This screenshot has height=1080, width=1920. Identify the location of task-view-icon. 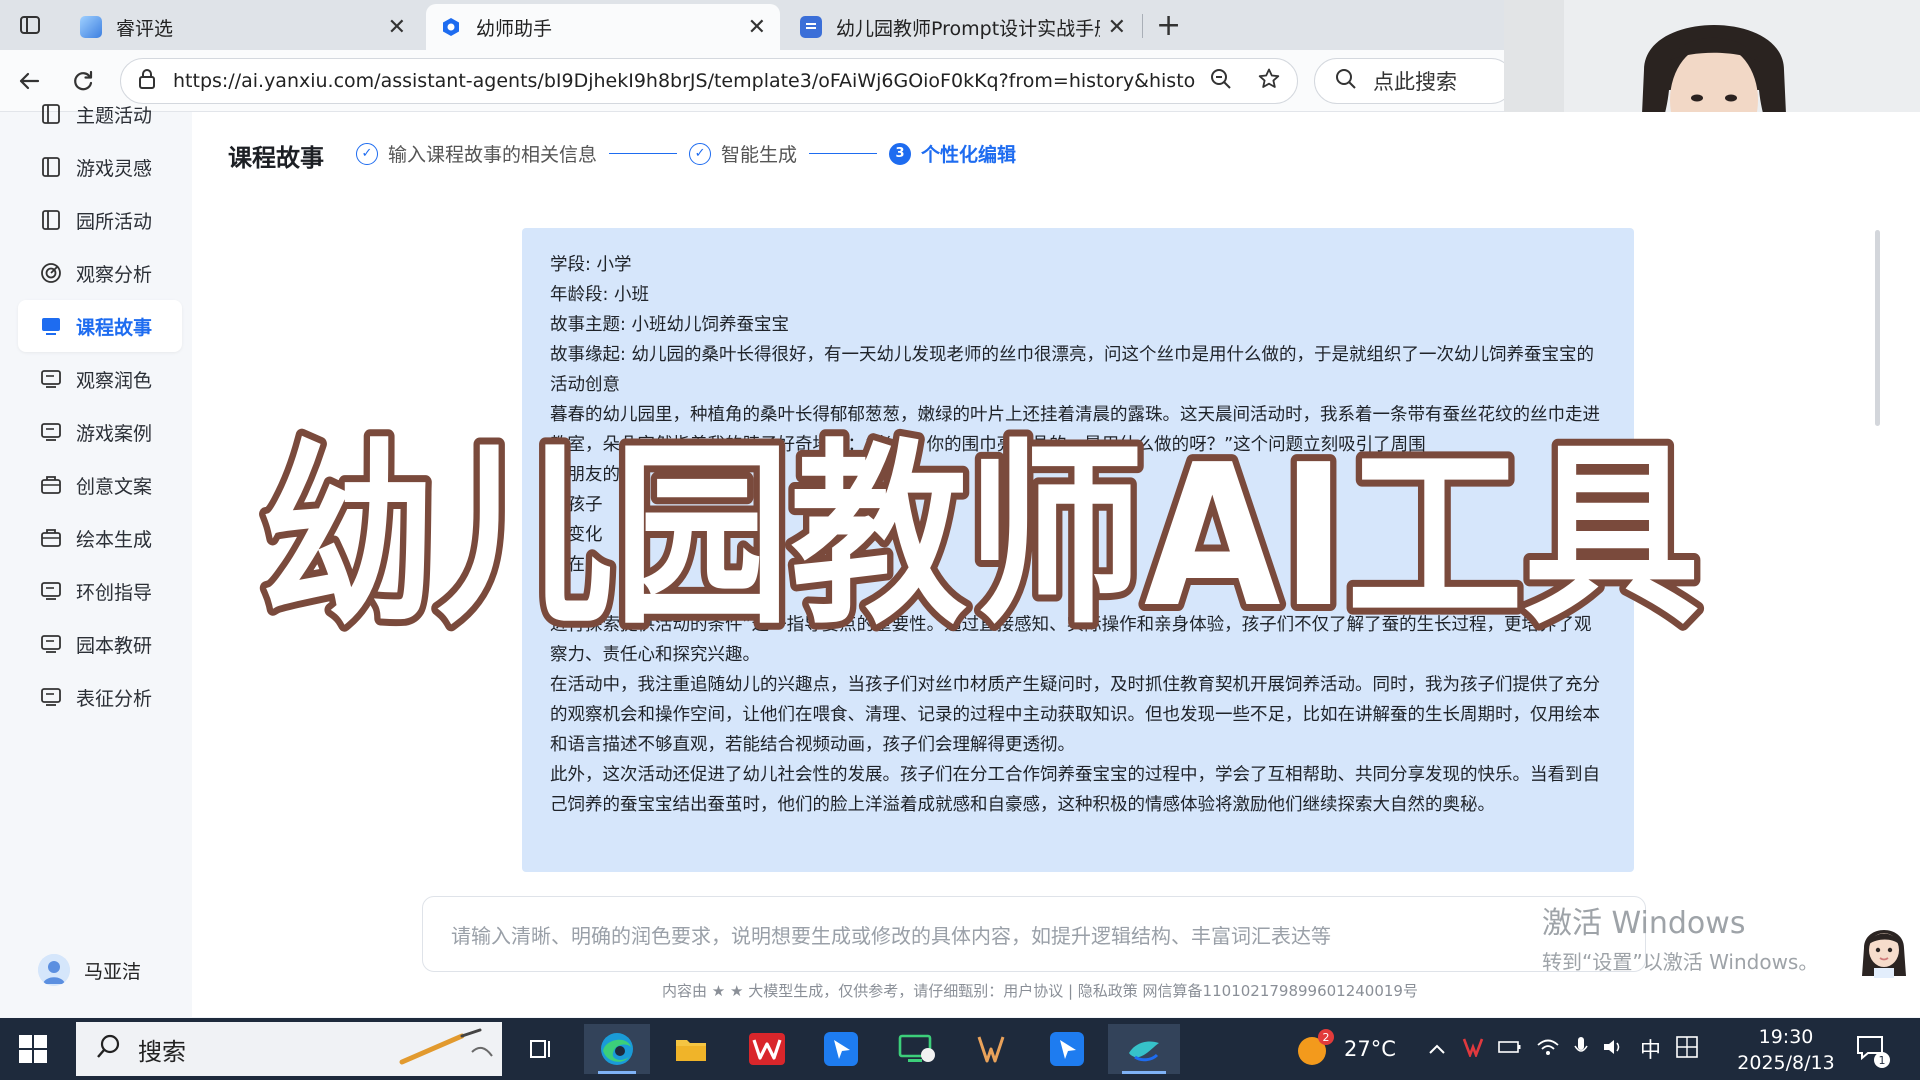
(541, 1049).